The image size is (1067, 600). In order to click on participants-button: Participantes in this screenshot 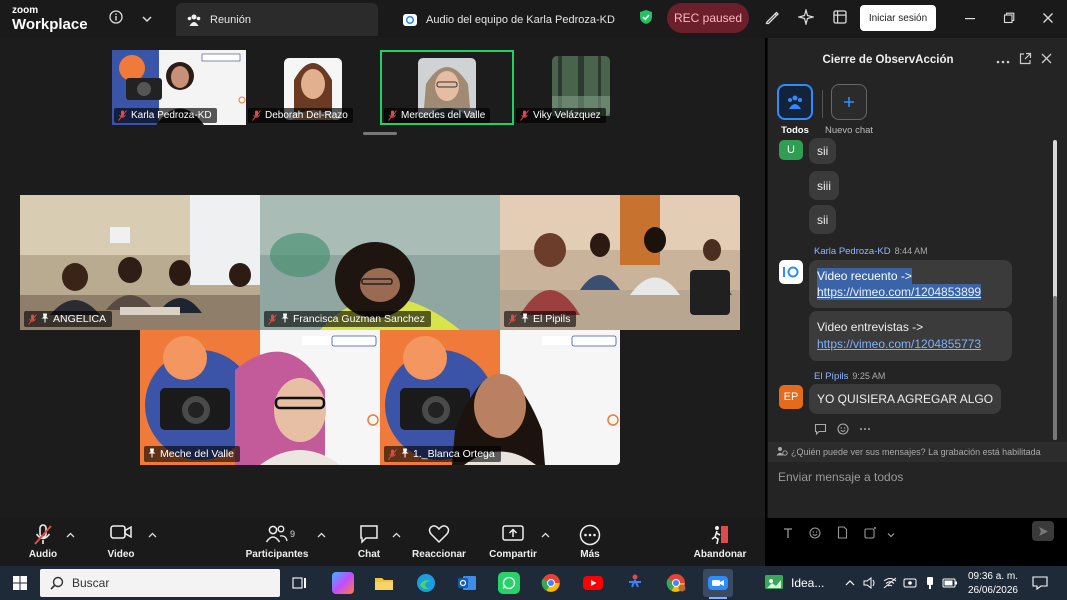, I will do `click(277, 542)`.